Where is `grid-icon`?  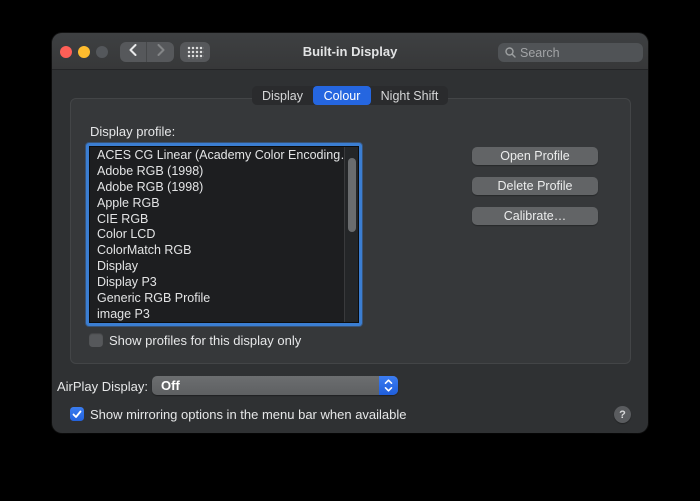 grid-icon is located at coordinates (195, 52).